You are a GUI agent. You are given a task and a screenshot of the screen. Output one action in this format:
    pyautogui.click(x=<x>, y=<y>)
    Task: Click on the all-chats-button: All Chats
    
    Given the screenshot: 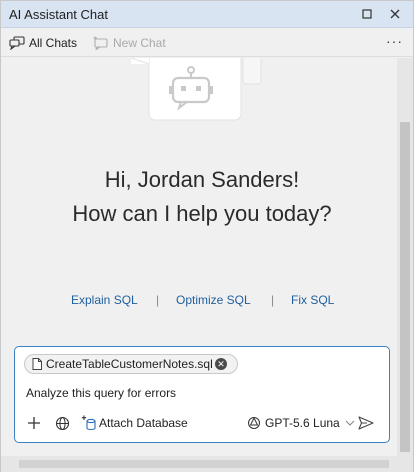 What is the action you would take?
    pyautogui.click(x=43, y=43)
    